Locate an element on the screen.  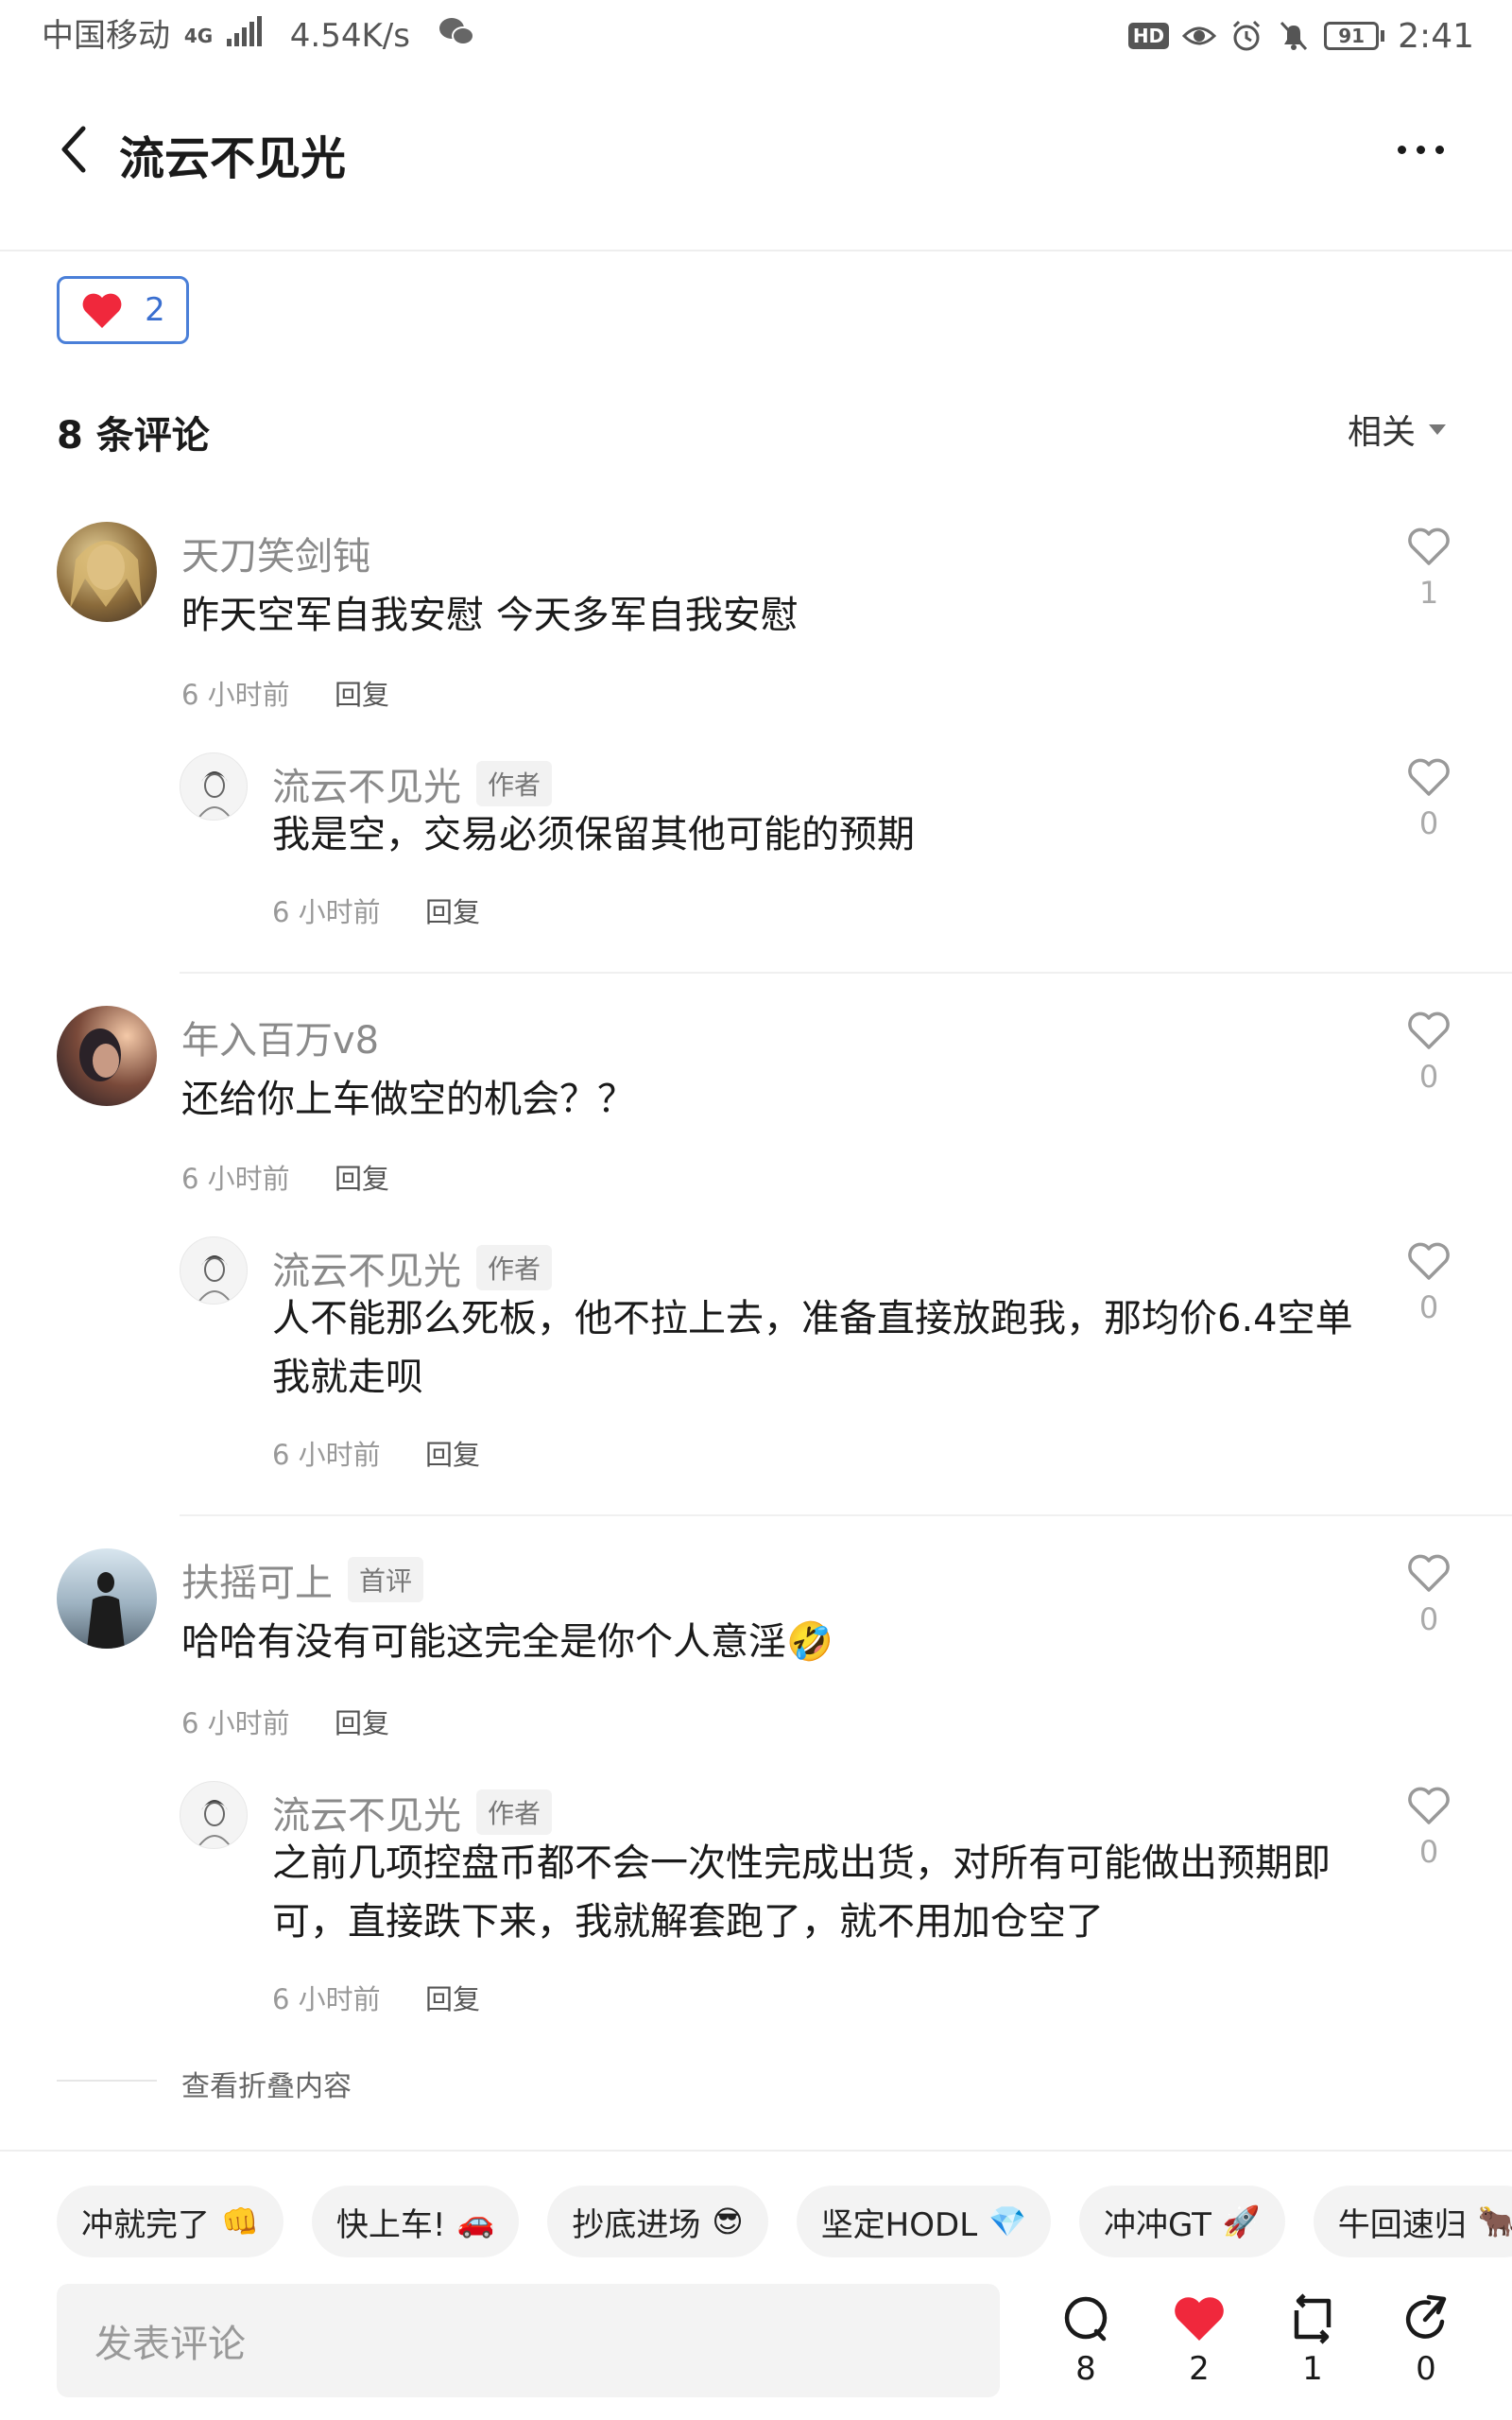
view-folded-link: 查看折叠内容 is located at coordinates (266, 2083).